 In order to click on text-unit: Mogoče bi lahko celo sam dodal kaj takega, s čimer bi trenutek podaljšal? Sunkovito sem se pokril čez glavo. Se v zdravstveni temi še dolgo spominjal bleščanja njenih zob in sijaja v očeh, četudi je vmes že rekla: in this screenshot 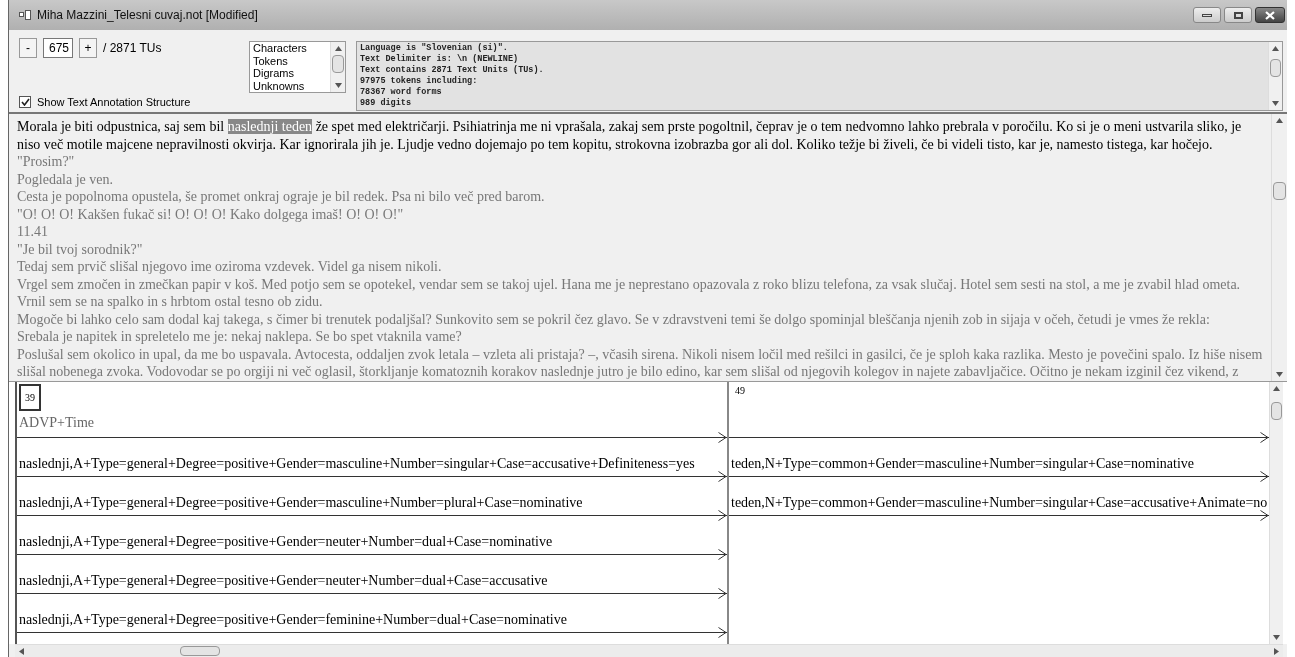, I will do `click(640, 319)`.